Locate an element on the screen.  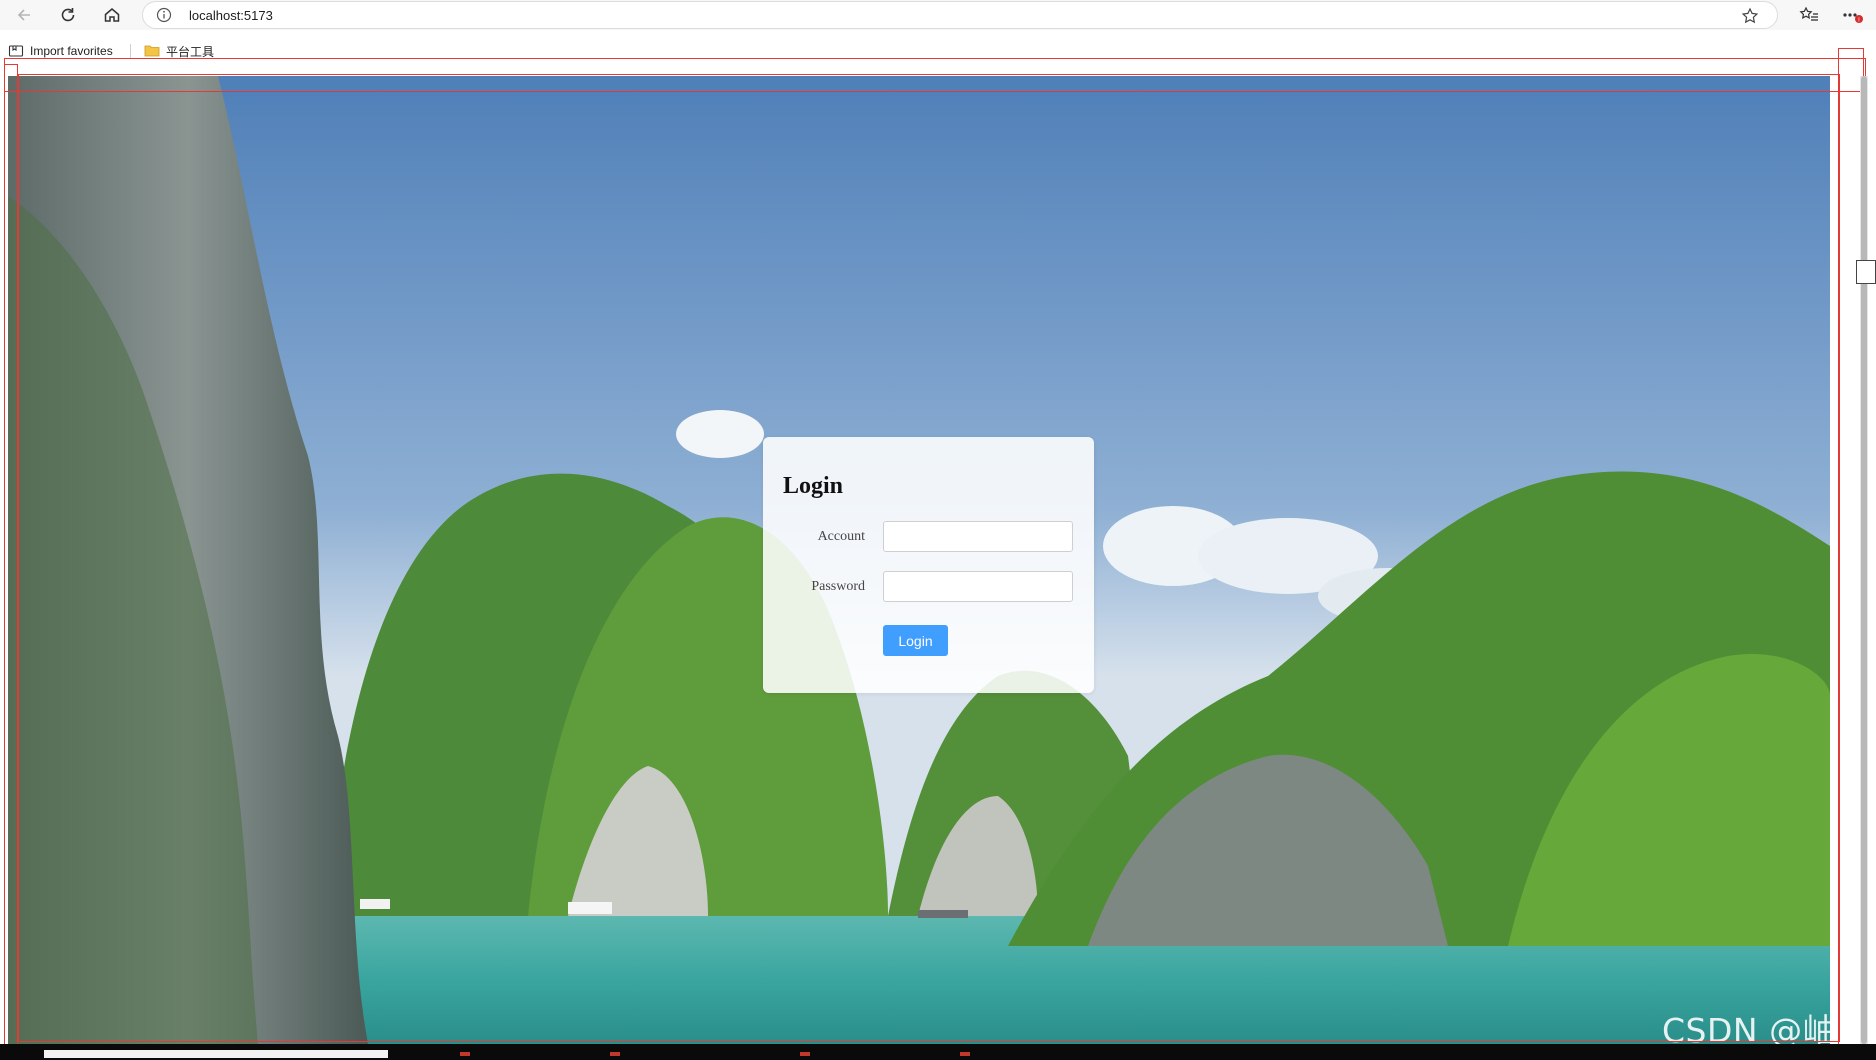
password-label: Password is located at coordinates (838, 586).